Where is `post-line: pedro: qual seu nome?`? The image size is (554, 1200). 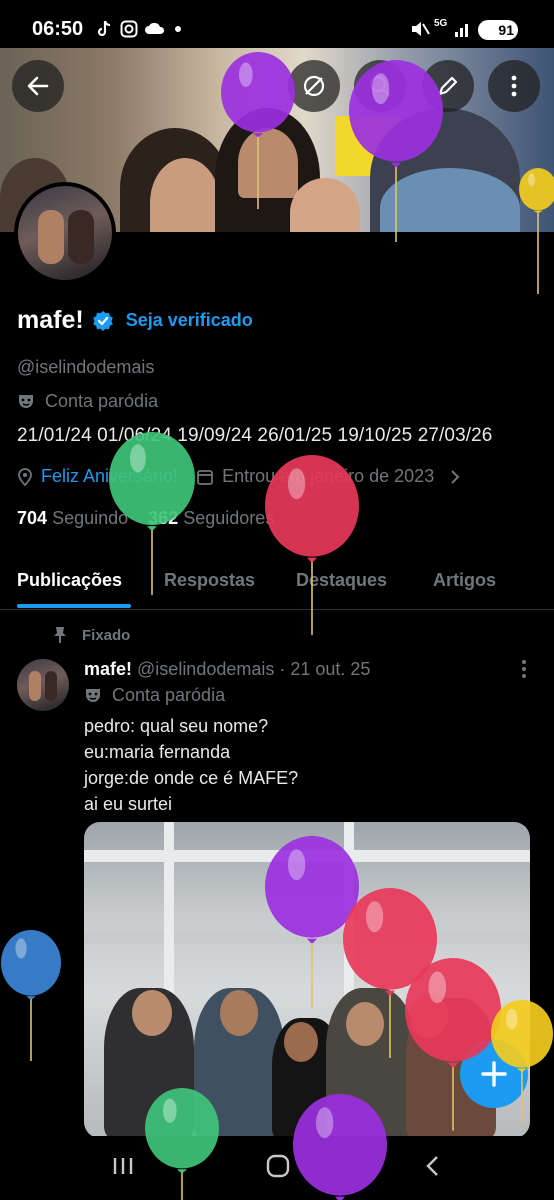 post-line: pedro: qual seu nome? is located at coordinates (176, 726).